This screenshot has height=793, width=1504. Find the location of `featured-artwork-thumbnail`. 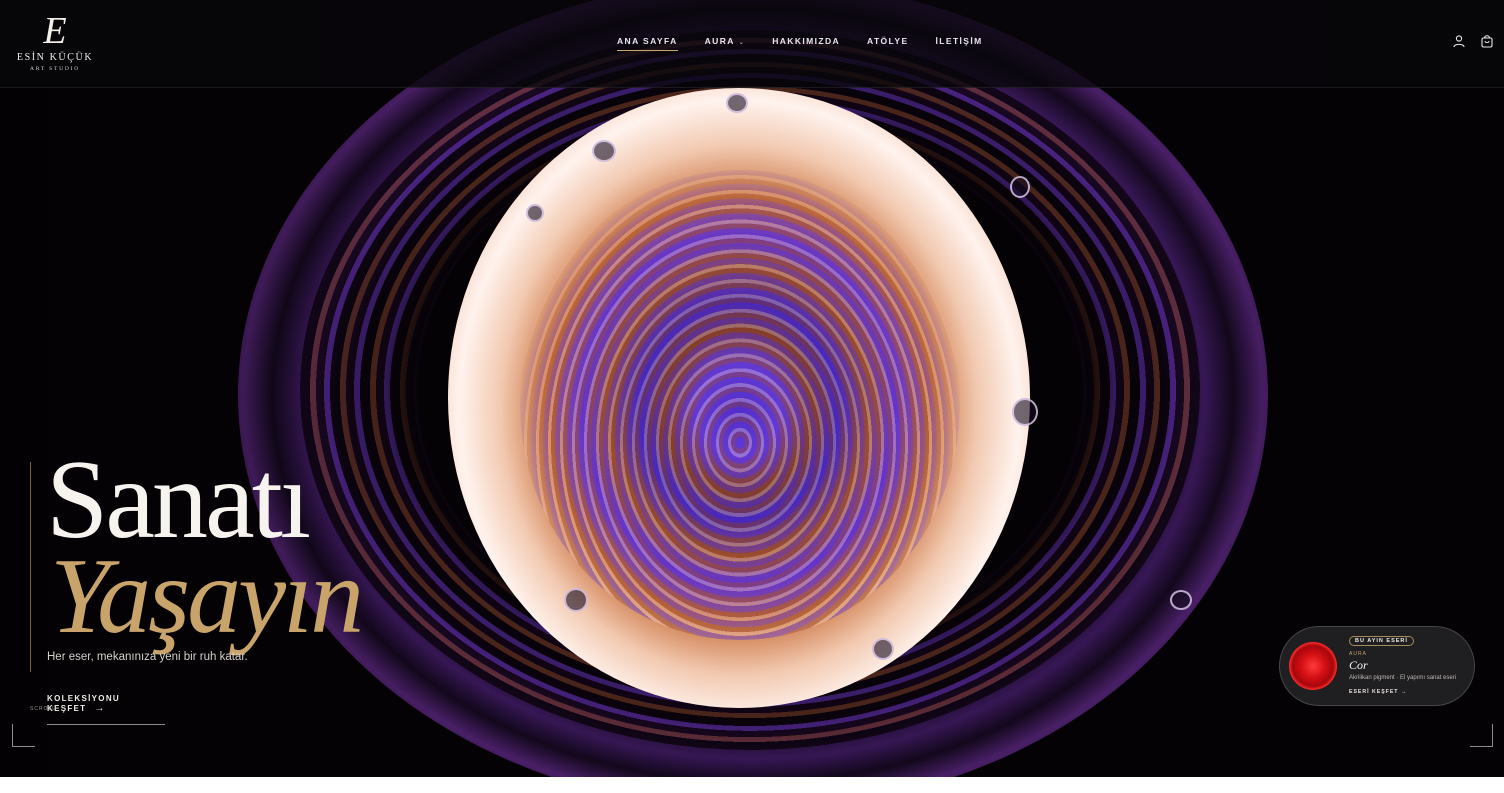

featured-artwork-thumbnail is located at coordinates (1313, 666).